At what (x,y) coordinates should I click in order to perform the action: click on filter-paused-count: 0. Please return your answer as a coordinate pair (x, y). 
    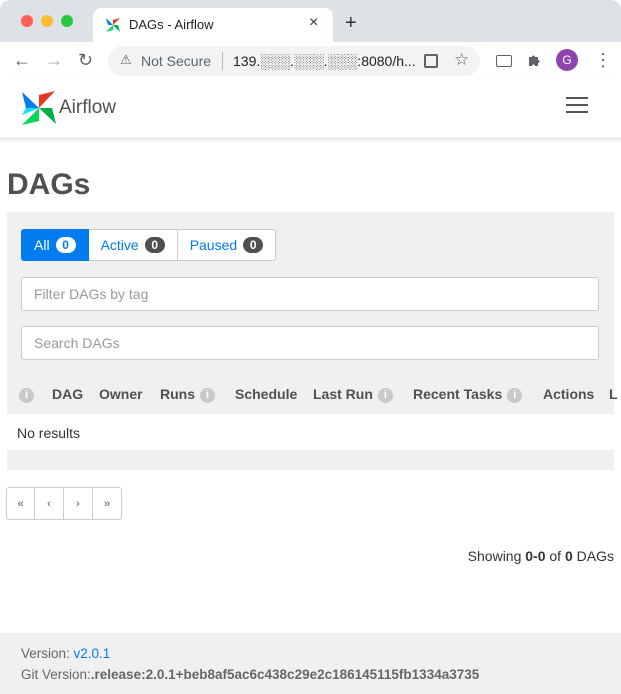
    Looking at the image, I should click on (253, 245).